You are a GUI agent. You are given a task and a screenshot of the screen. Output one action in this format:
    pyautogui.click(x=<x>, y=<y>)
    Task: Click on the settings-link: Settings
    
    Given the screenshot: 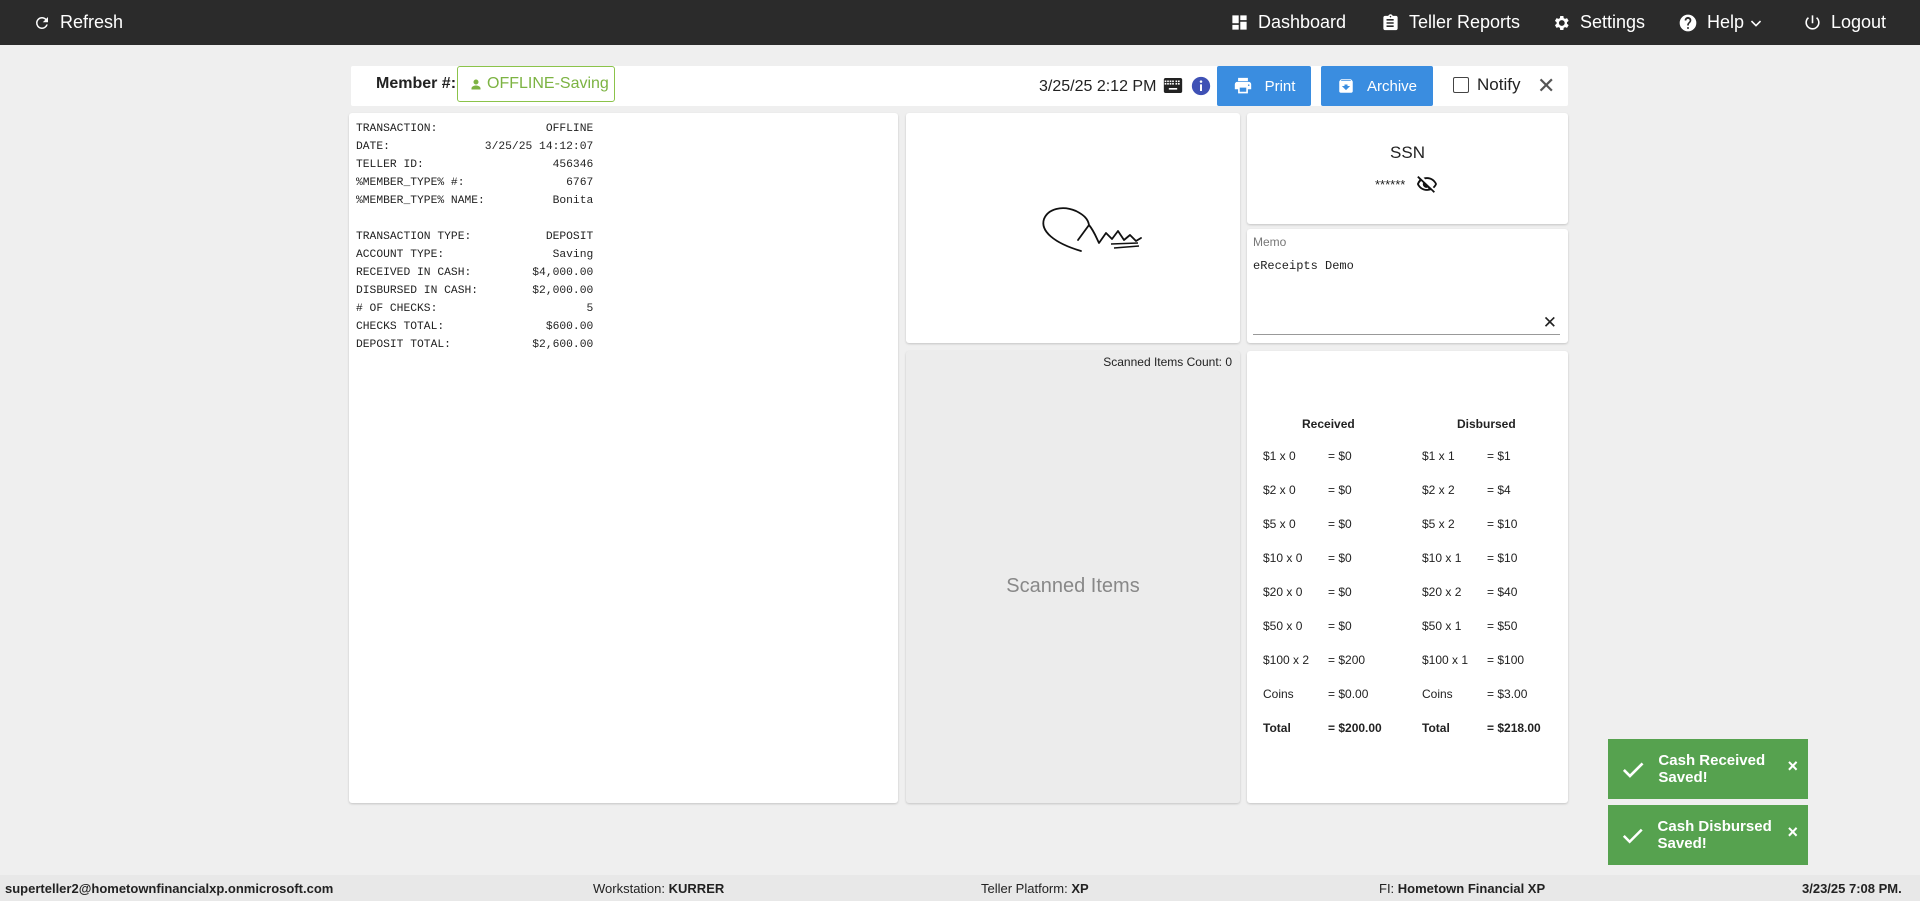 What is the action you would take?
    pyautogui.click(x=1598, y=22)
    